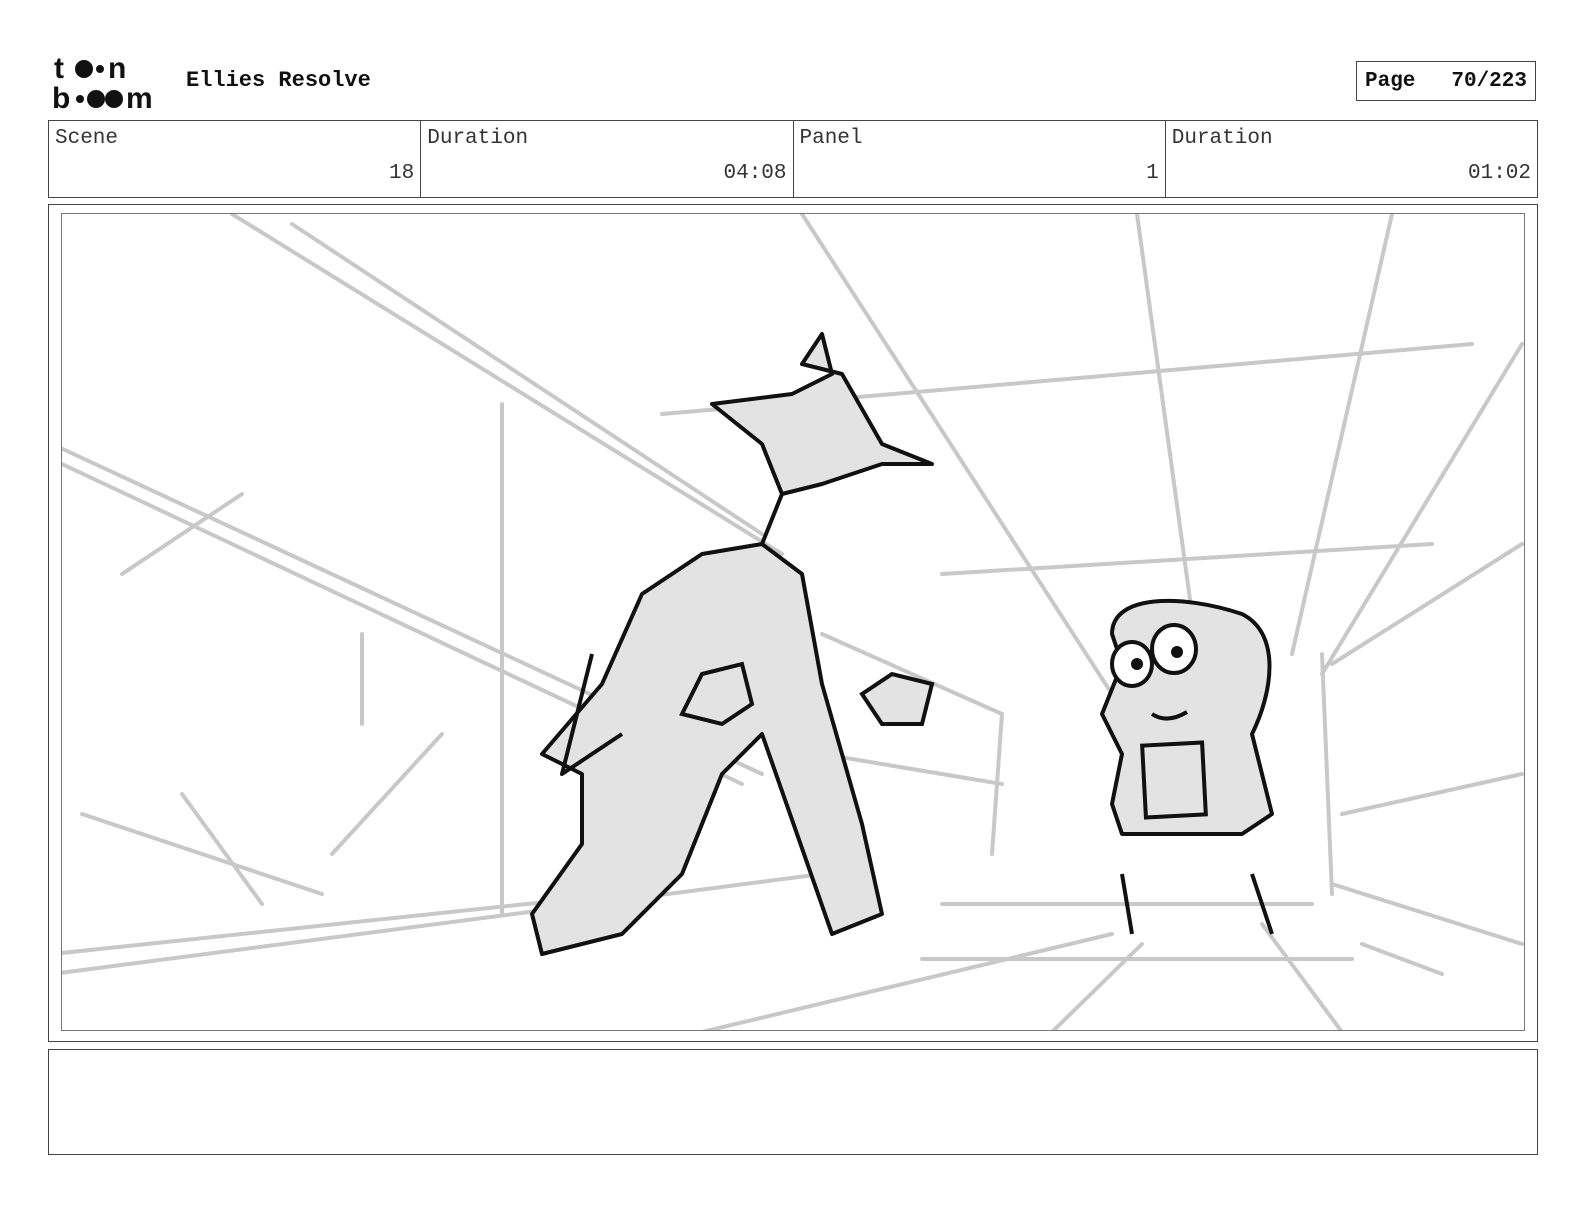 Image resolution: width=1584 pixels, height=1224 pixels. What do you see at coordinates (402, 173) in the screenshot?
I see `scene-value: 18` at bounding box center [402, 173].